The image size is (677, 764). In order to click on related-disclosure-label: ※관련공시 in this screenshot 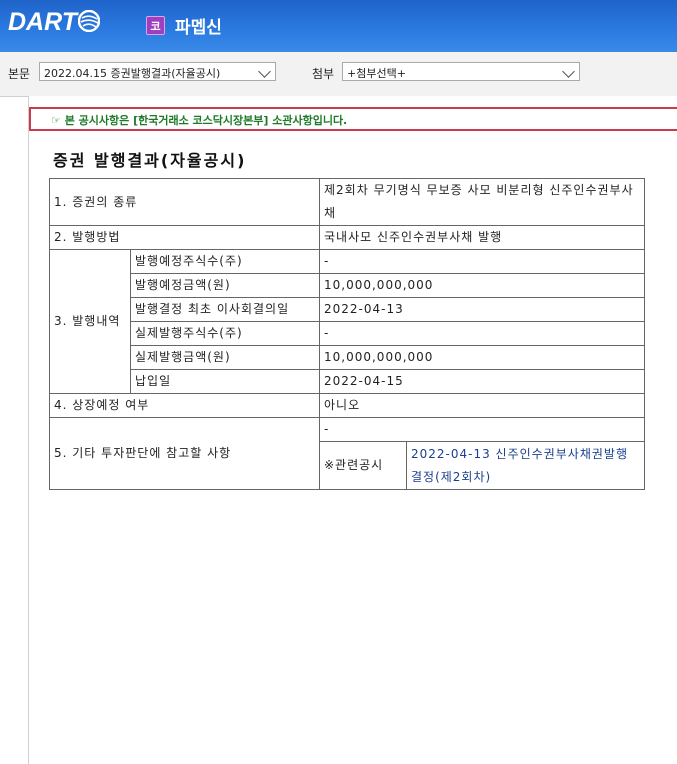, I will do `click(363, 465)`.